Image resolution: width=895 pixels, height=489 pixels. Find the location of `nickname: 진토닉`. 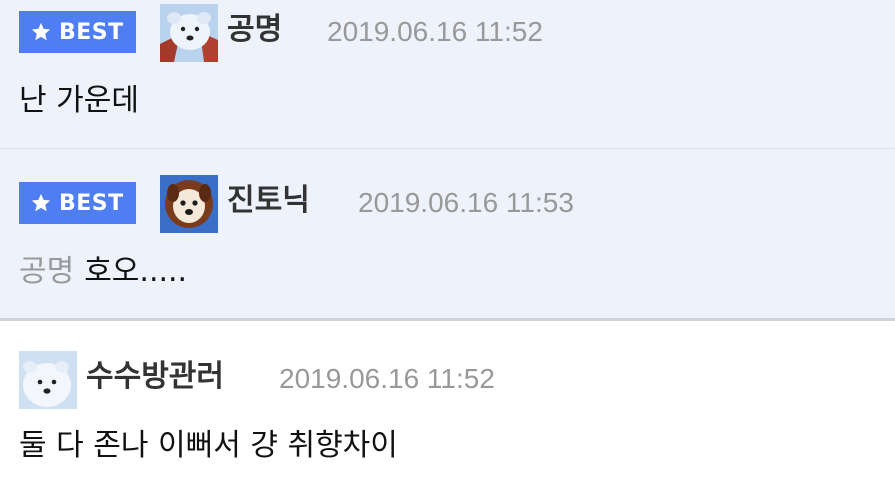

nickname: 진토닉 is located at coordinates (268, 201).